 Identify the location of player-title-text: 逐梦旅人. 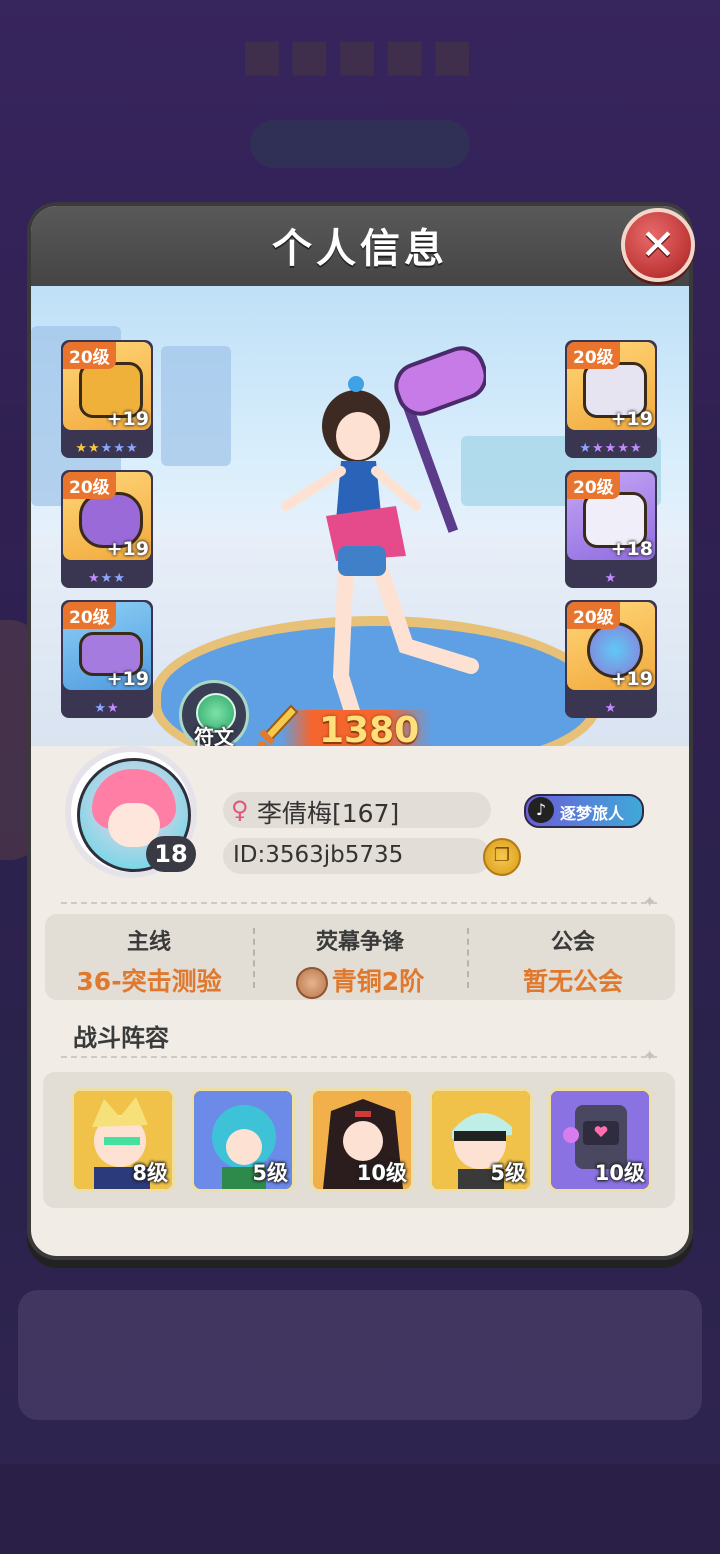
(592, 813).